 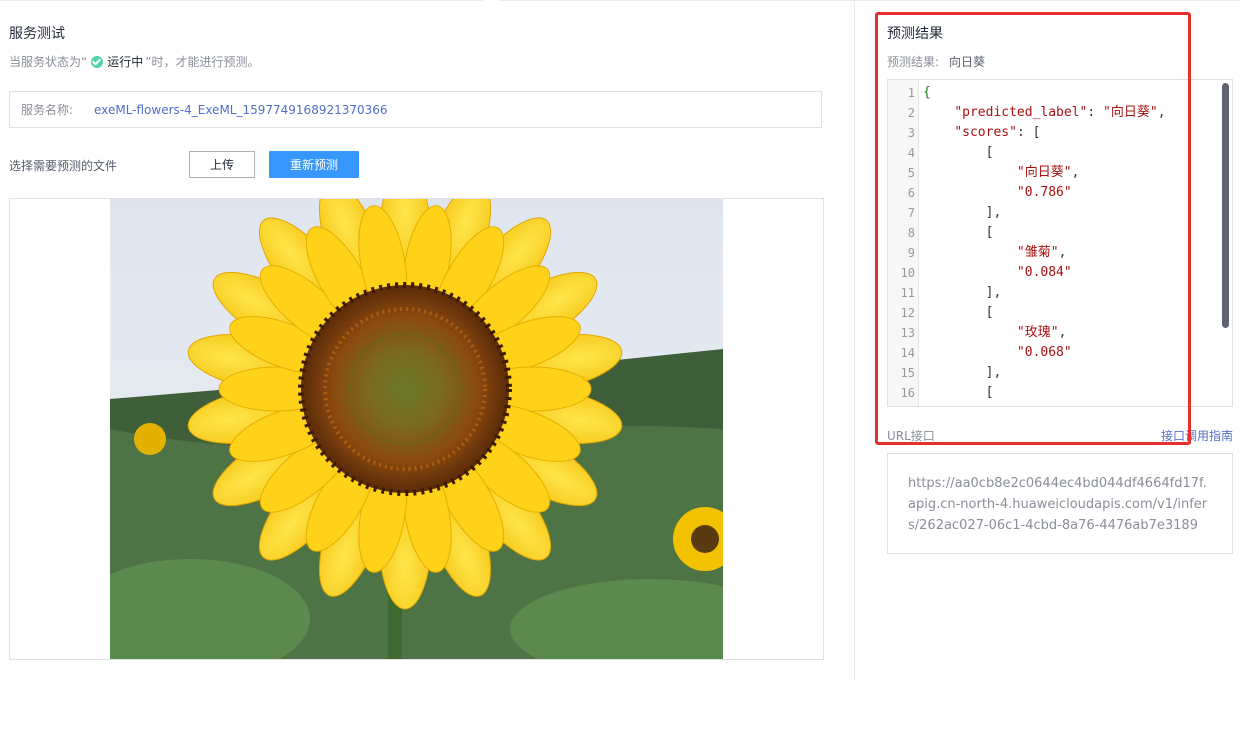 I want to click on line-number: 1, so click(x=911, y=93).